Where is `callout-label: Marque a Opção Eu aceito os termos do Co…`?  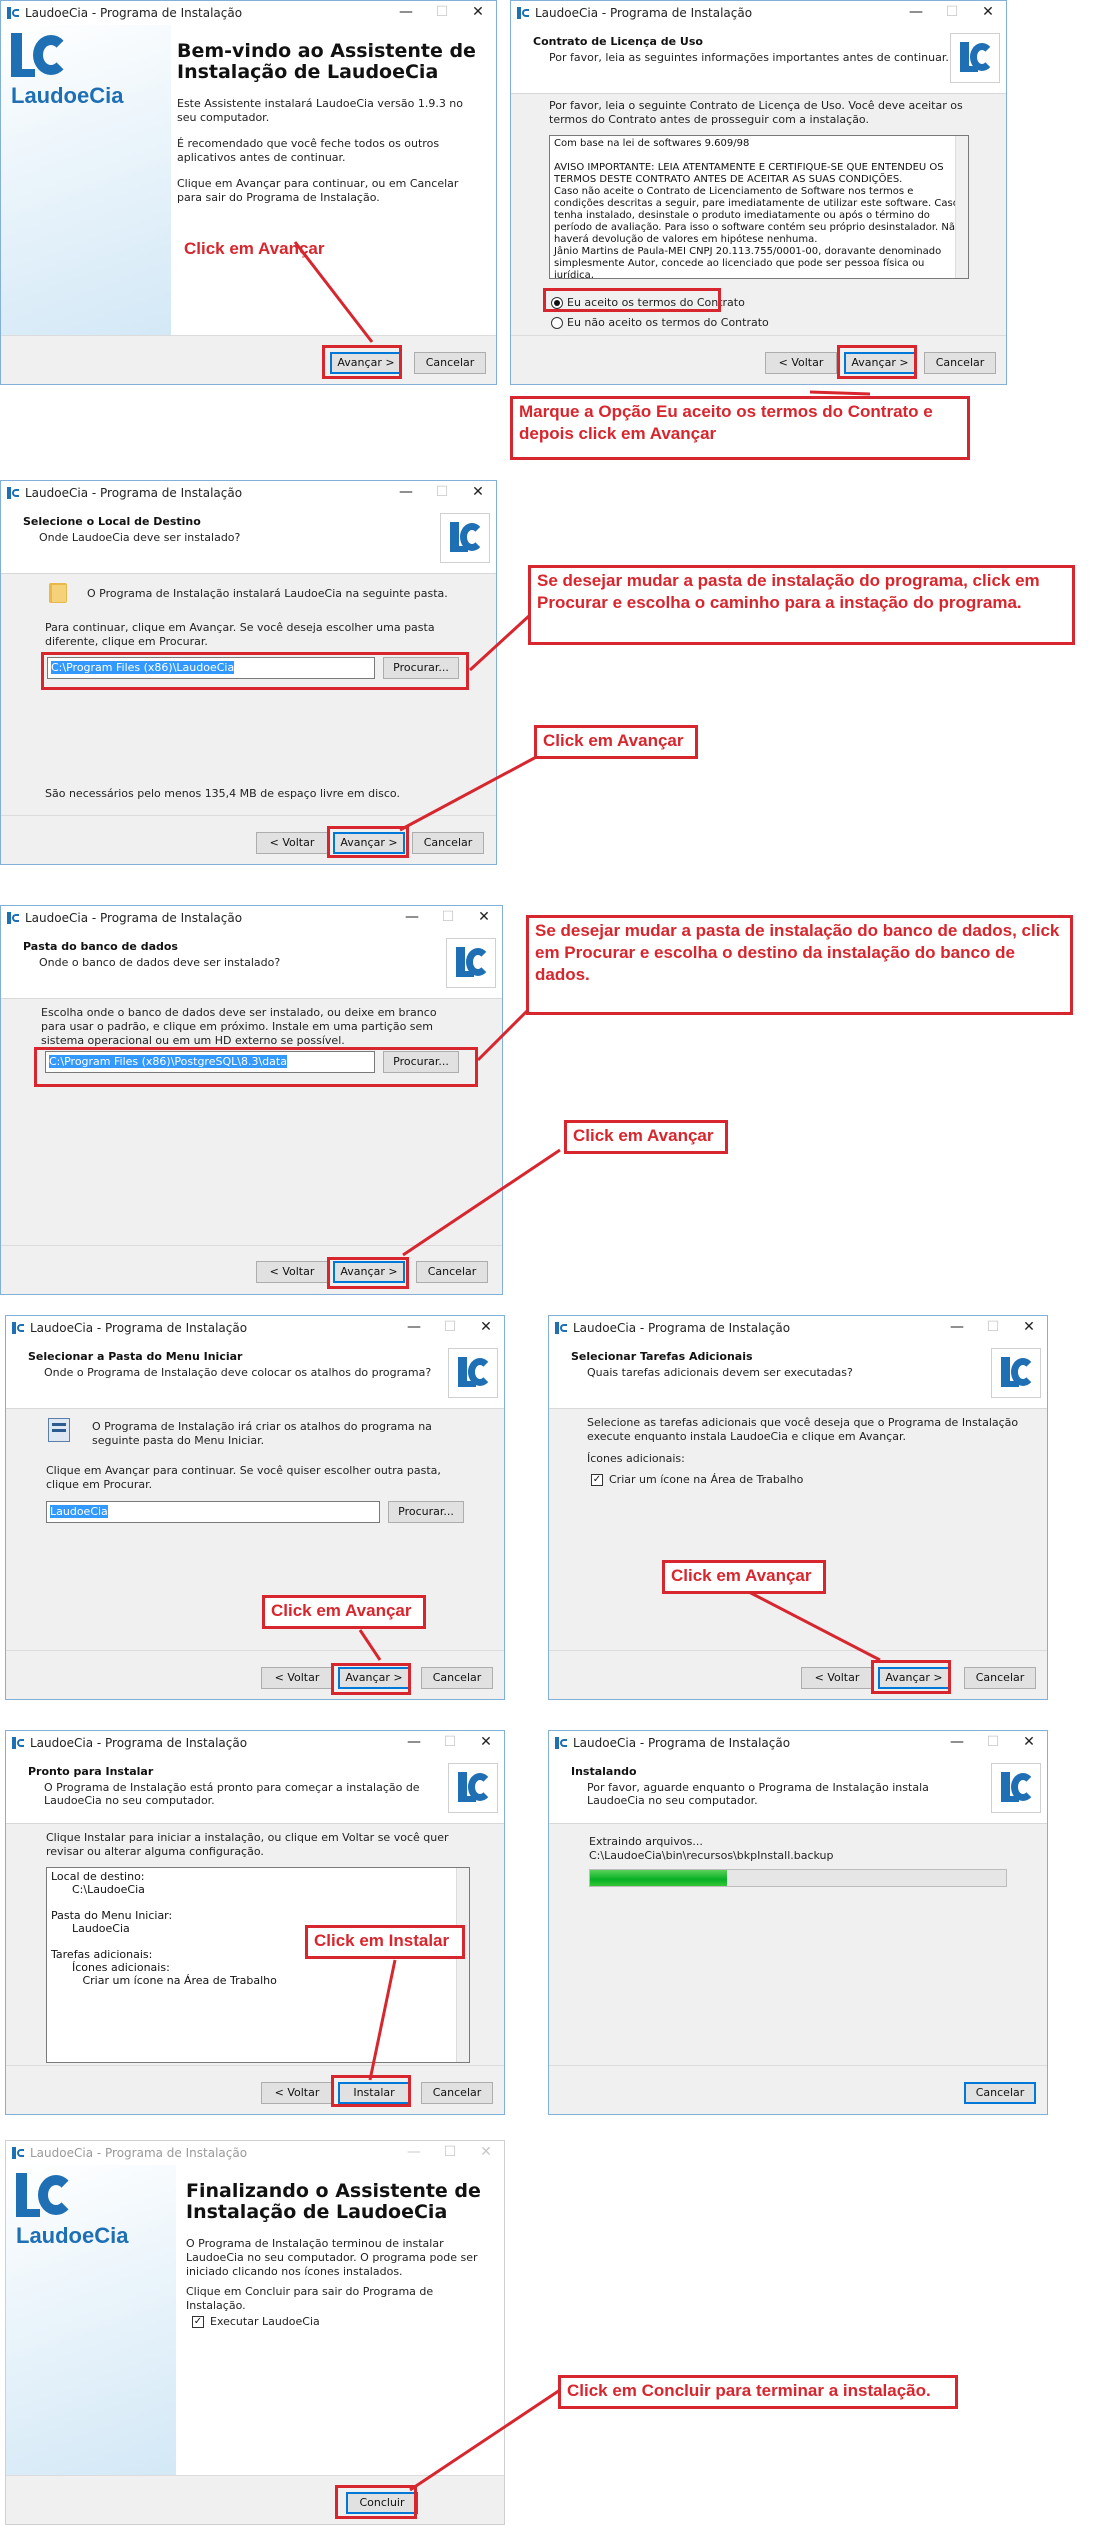
callout-label: Marque a Opção Eu aceito os termos do Co… is located at coordinates (740, 428).